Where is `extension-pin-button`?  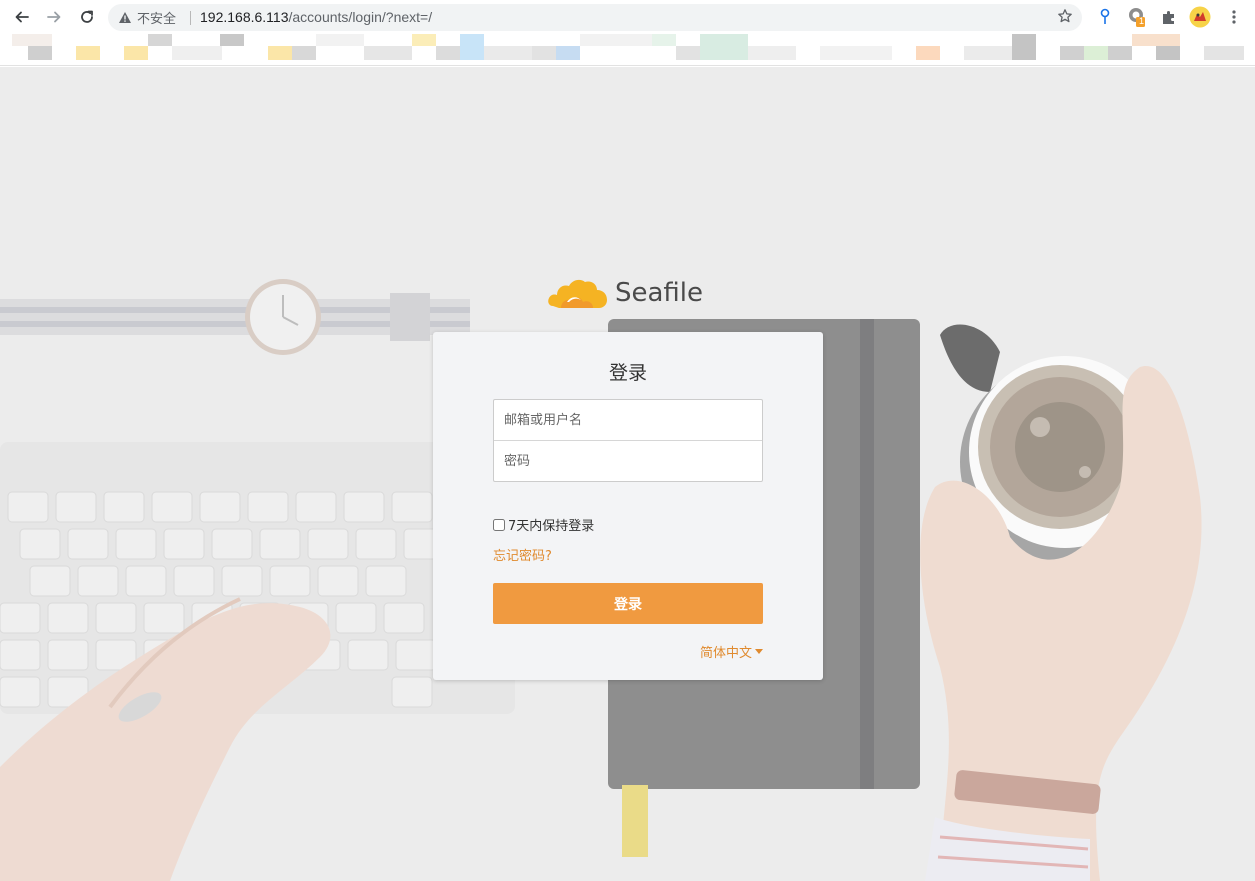 extension-pin-button is located at coordinates (1105, 17).